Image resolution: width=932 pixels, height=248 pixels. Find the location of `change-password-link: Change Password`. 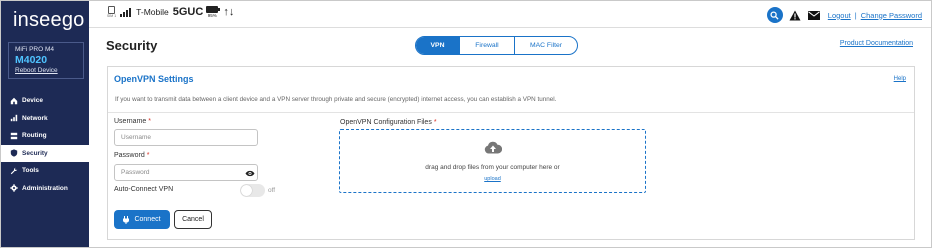

change-password-link: Change Password is located at coordinates (891, 15).